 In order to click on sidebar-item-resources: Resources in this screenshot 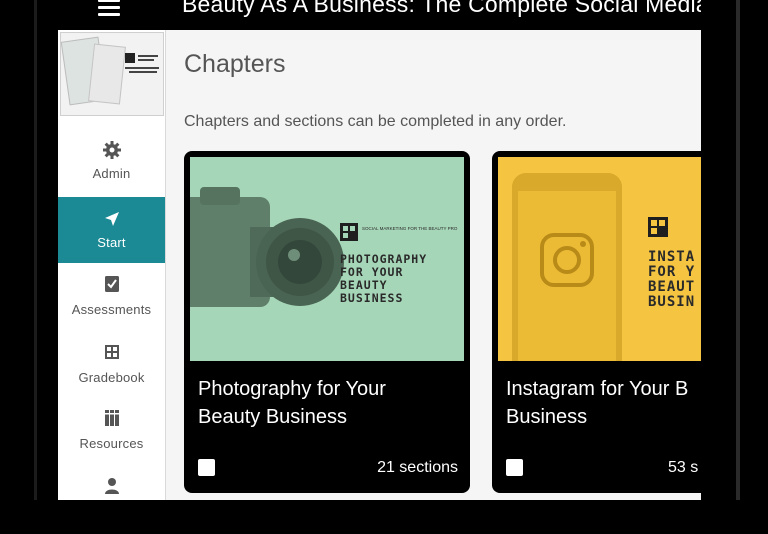, I will do `click(111, 433)`.